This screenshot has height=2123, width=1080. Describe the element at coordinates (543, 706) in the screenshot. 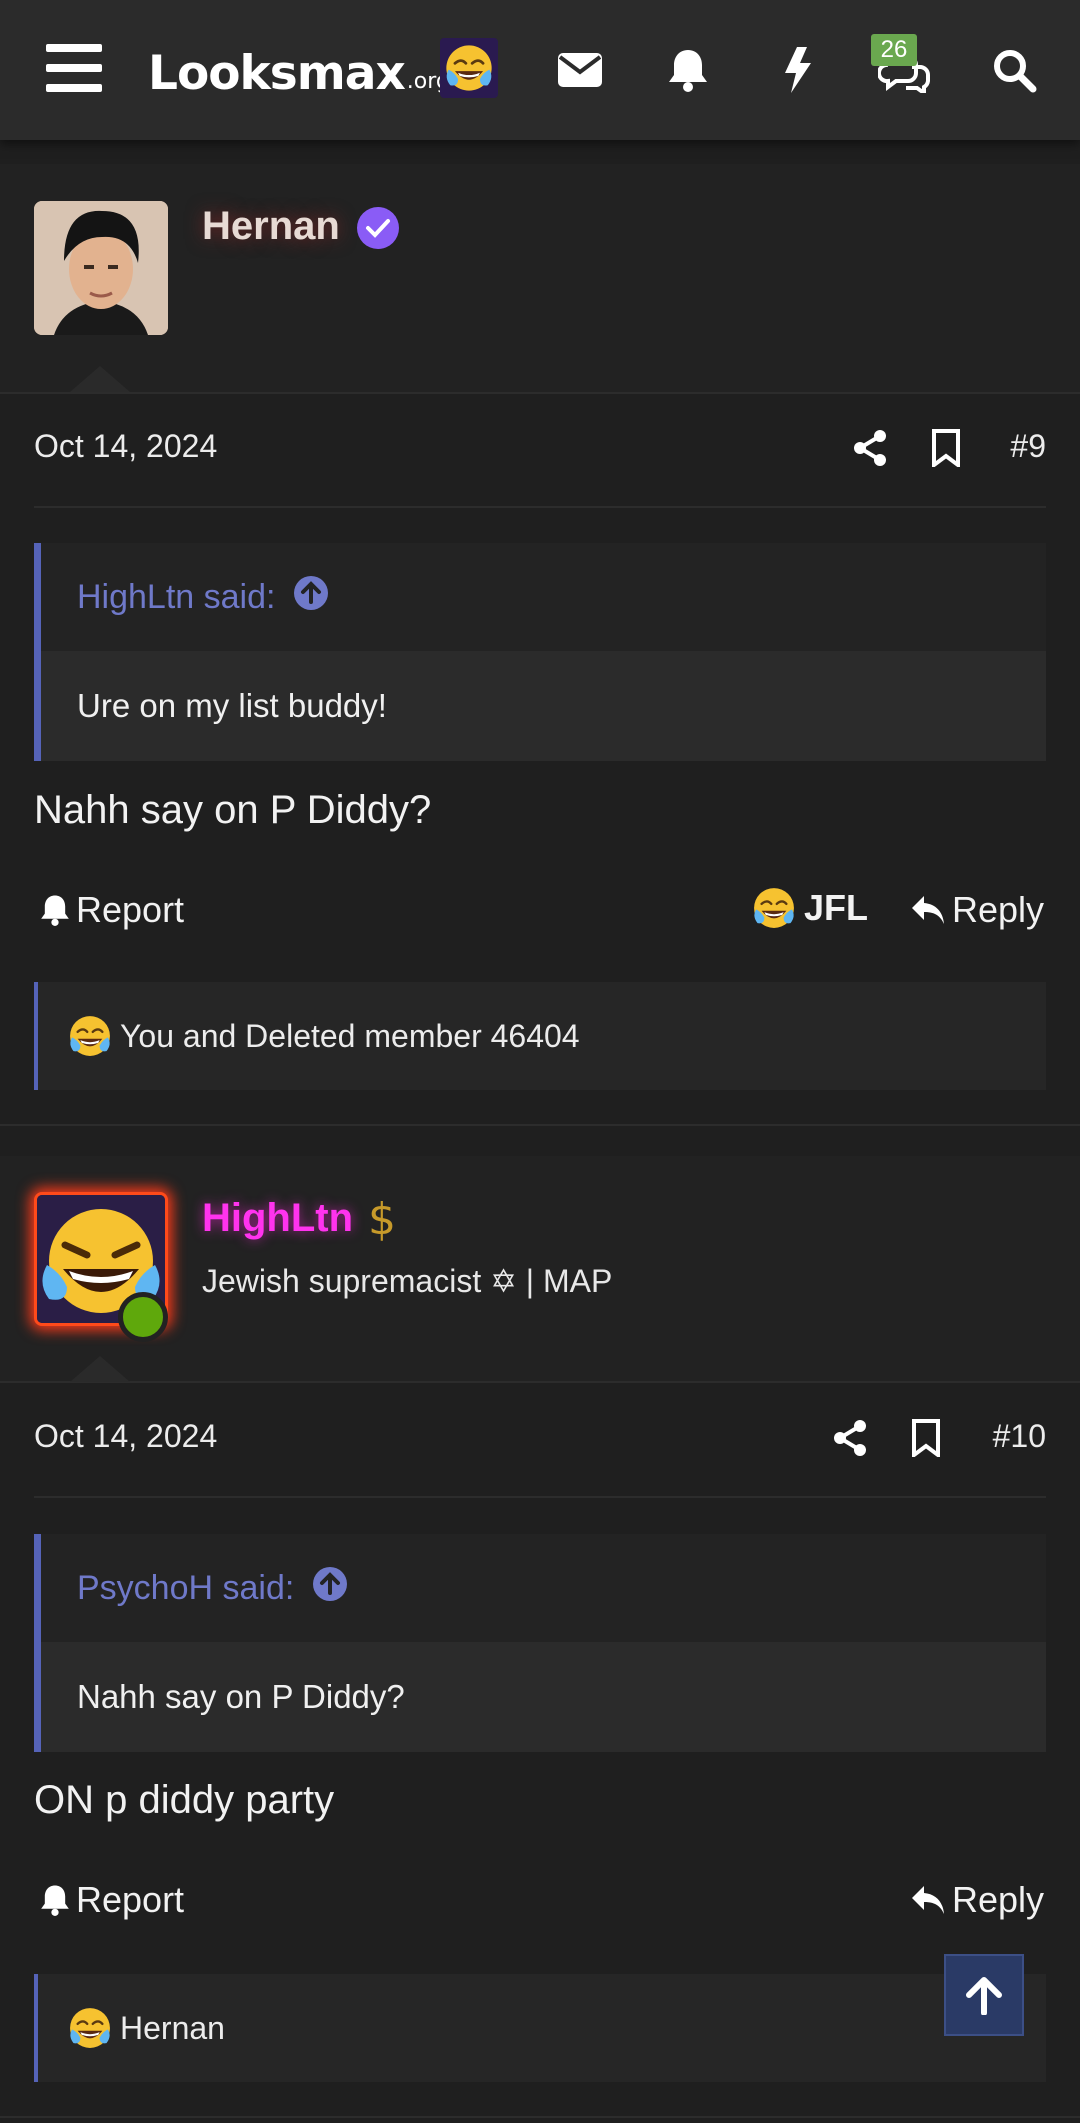

I see `quote-text: Ure on my list buddy!` at that location.